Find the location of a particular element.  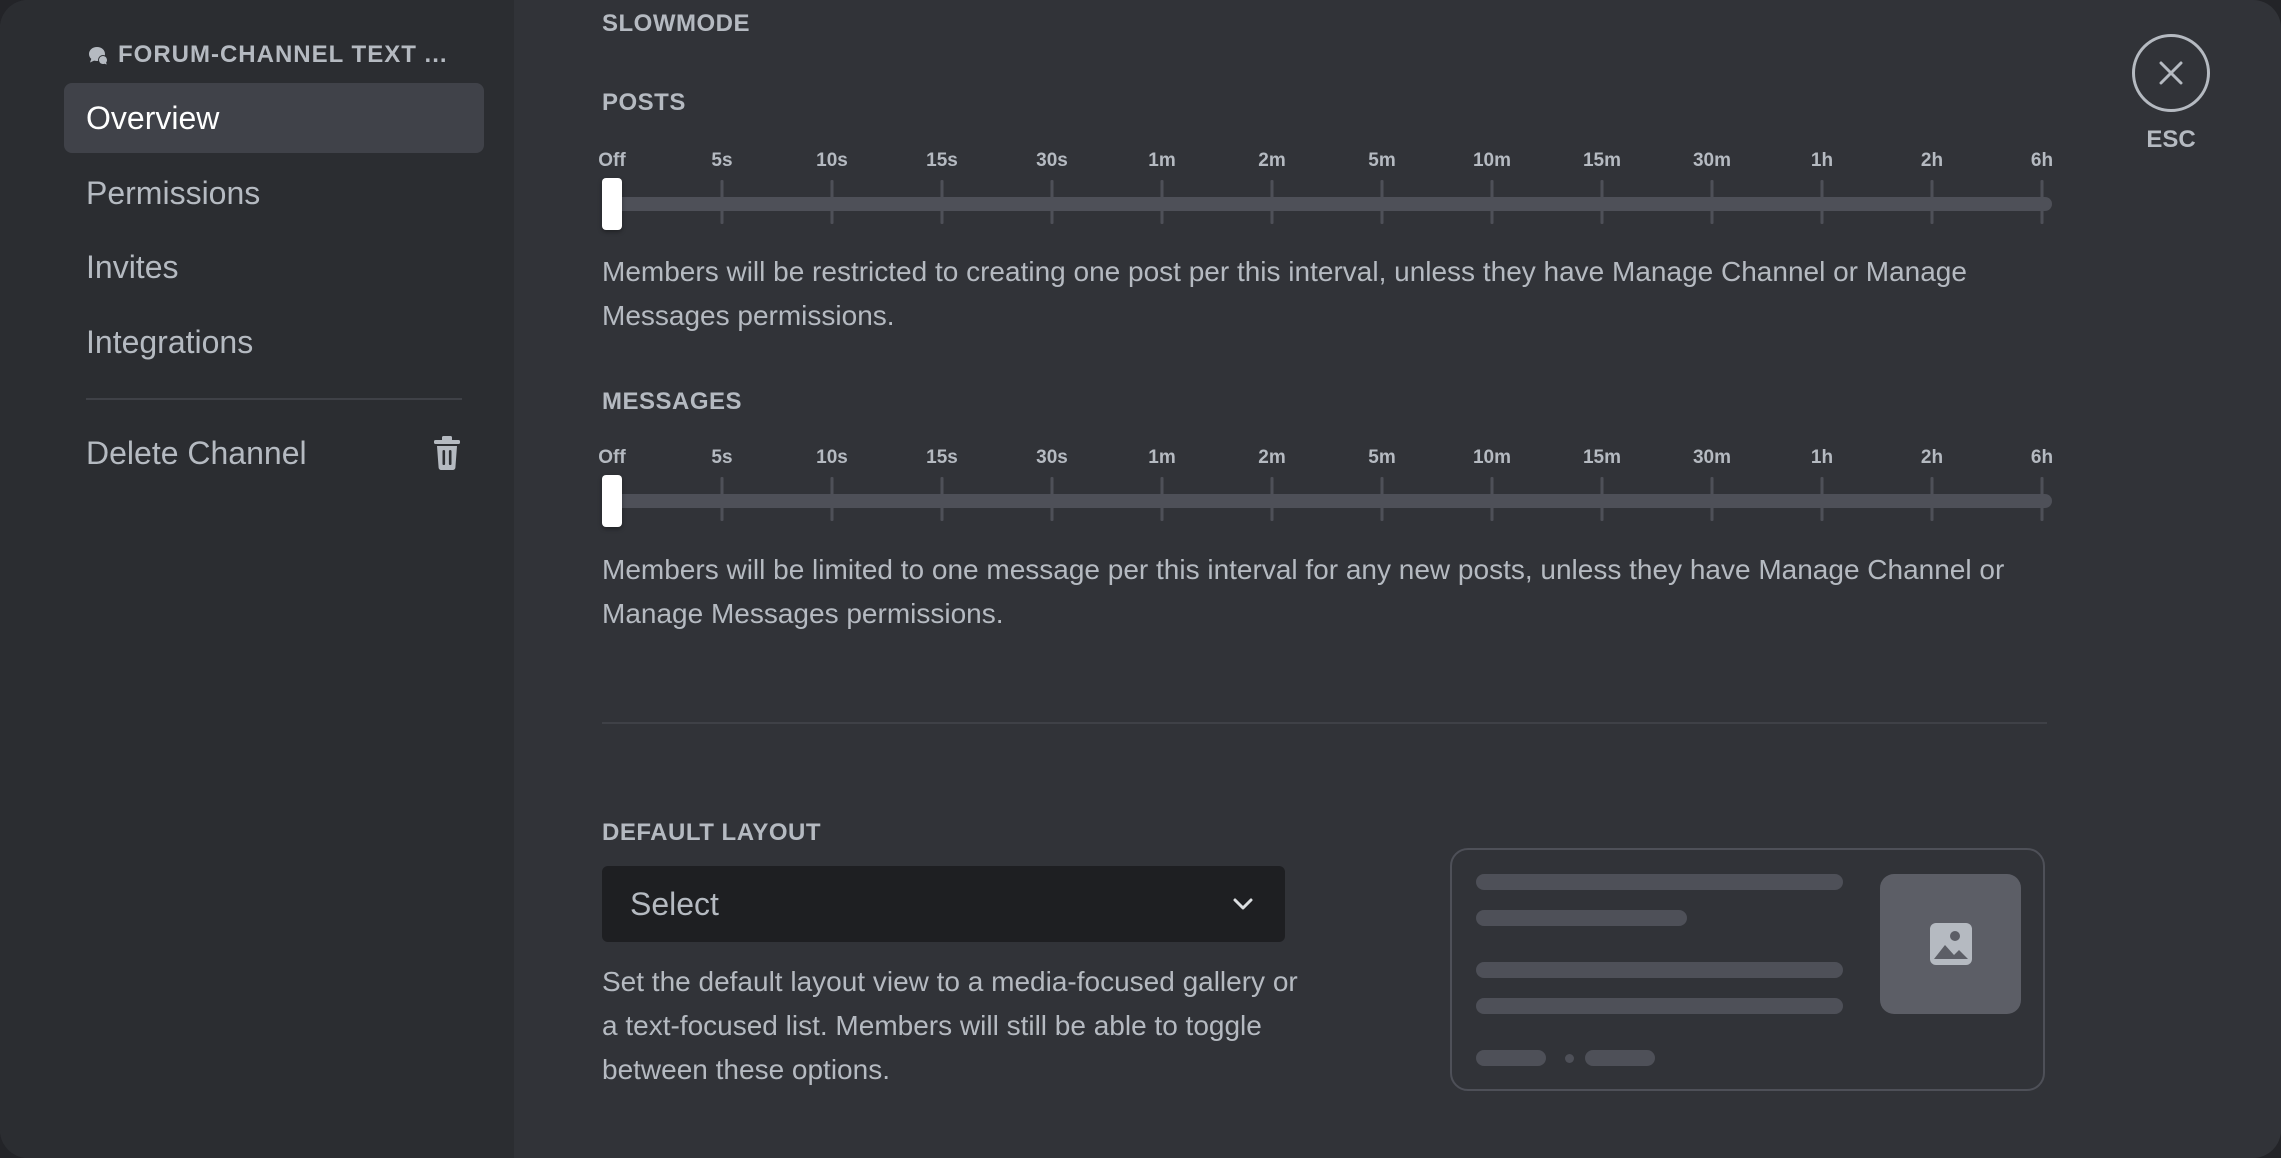

delete-channel-label: Delete Channel is located at coordinates (196, 452).